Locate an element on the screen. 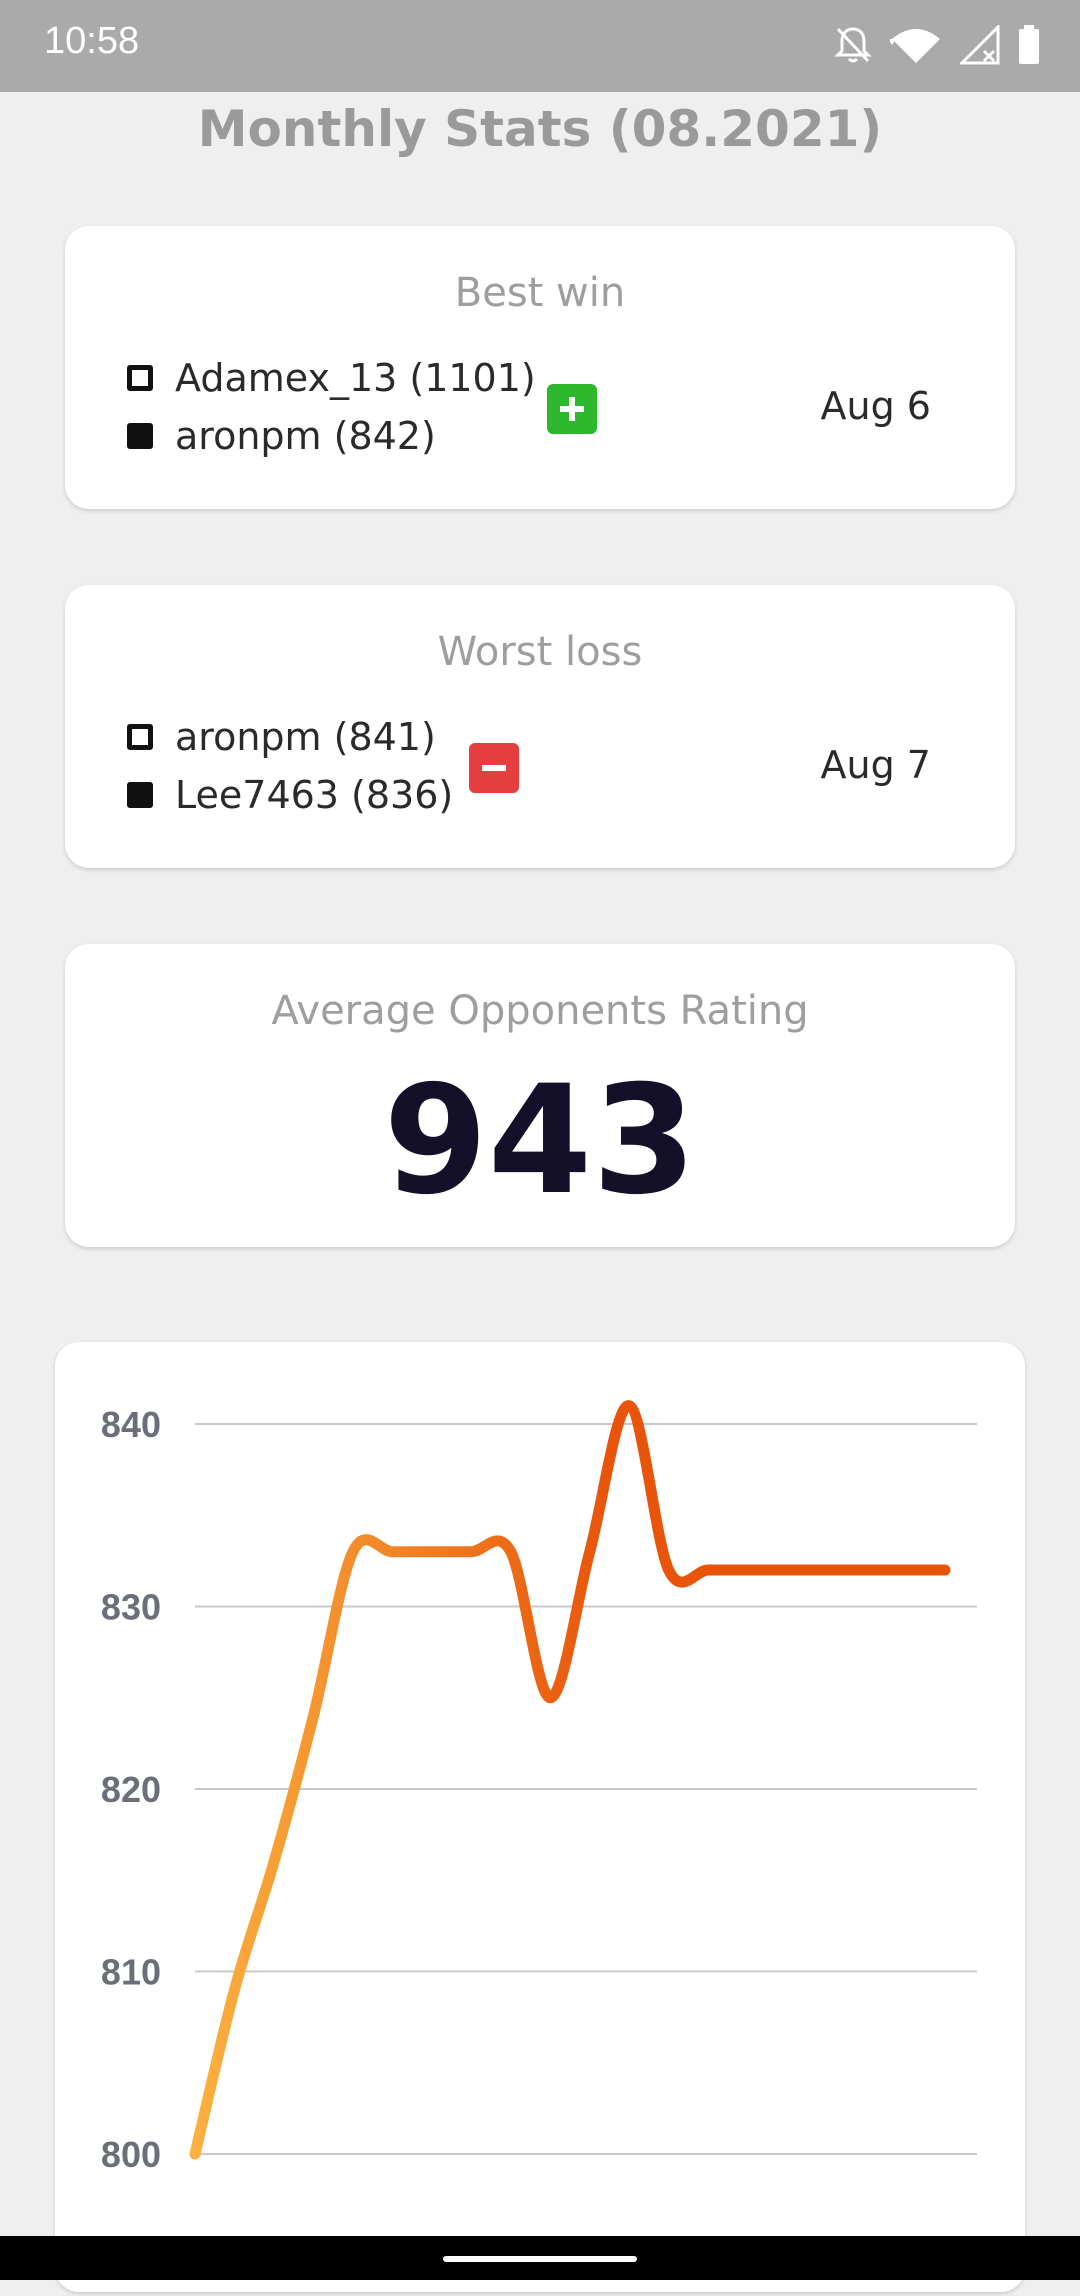 This screenshot has height=2296, width=1080. y-tick-label: 810 is located at coordinates (131, 1972).